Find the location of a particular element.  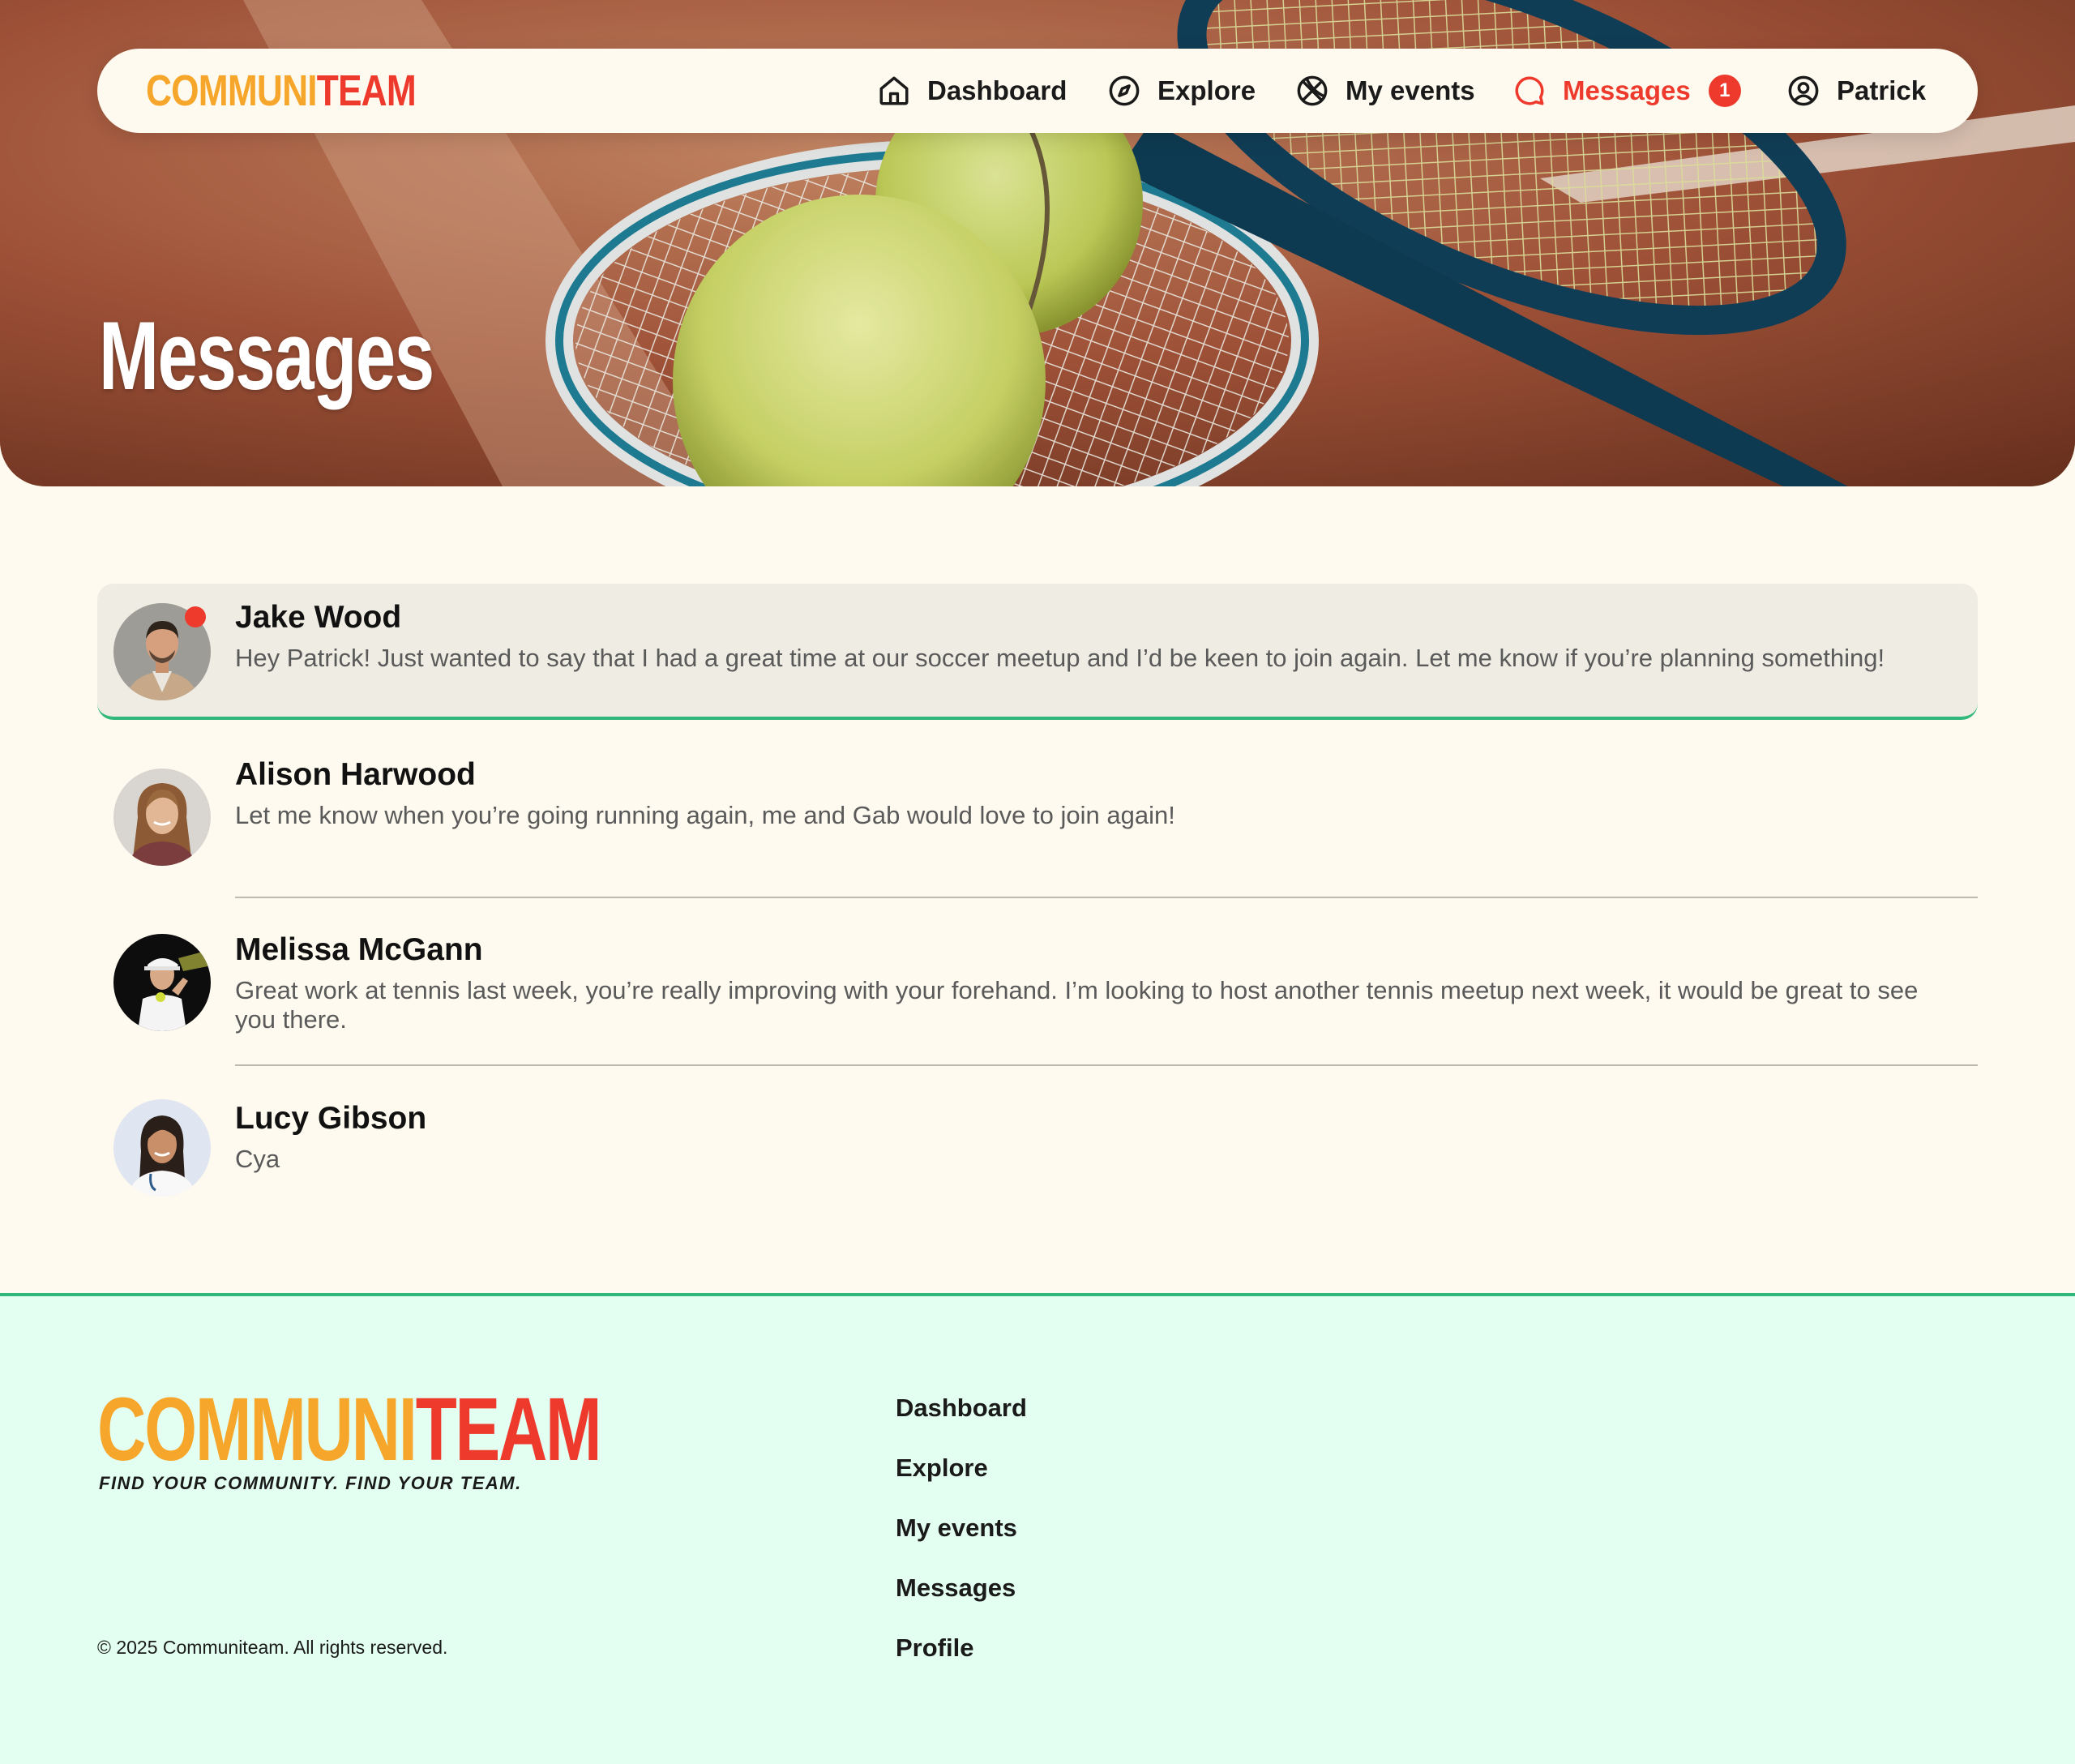

nav-profile: Patrick is located at coordinates (1856, 91).